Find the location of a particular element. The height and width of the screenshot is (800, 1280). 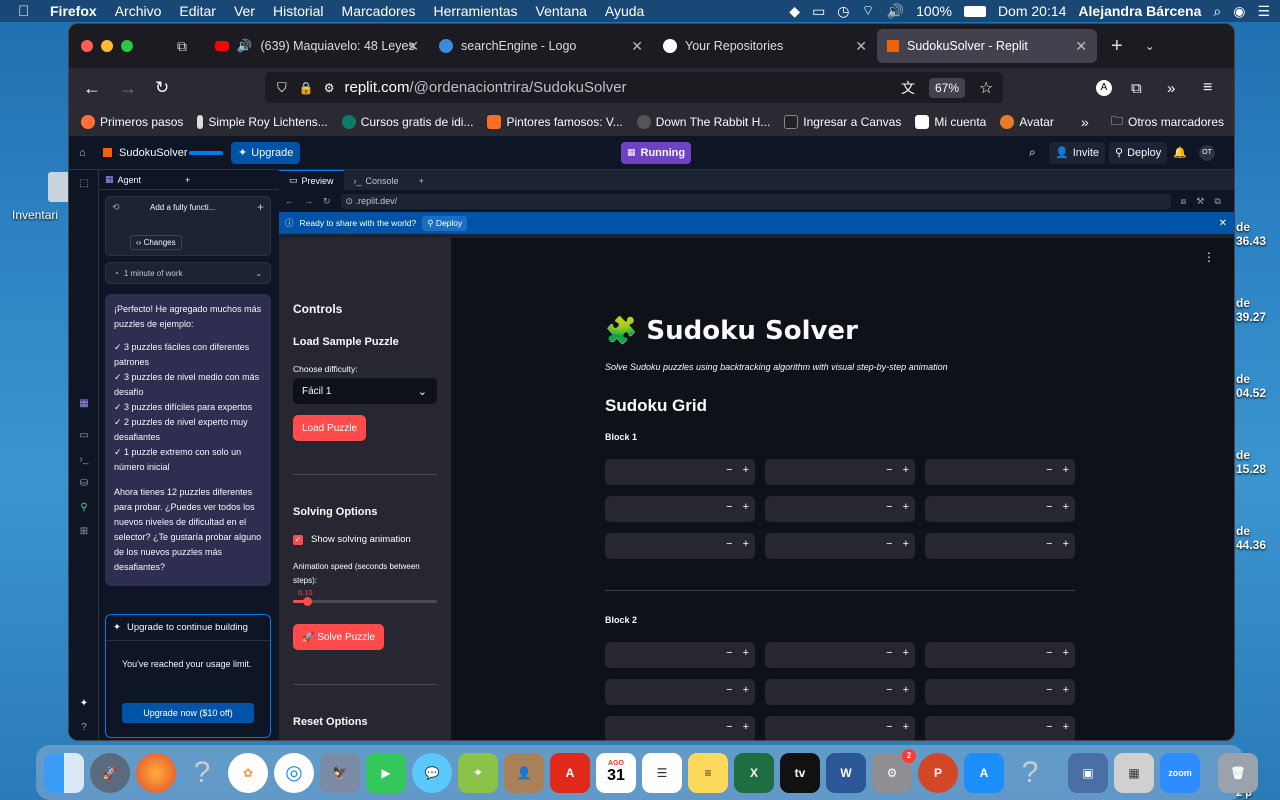

lock-icon: 🔒 is located at coordinates (306, 88).